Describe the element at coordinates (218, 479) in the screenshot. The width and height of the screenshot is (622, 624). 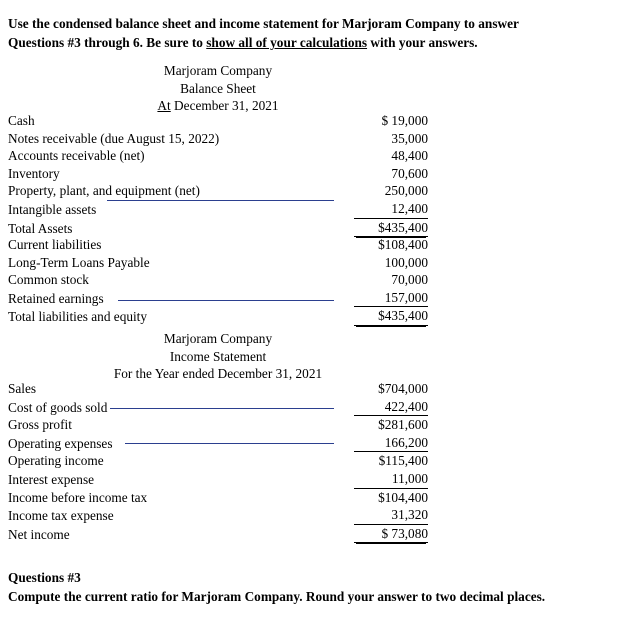
I see `table-row: Interest expense 11,000` at that location.